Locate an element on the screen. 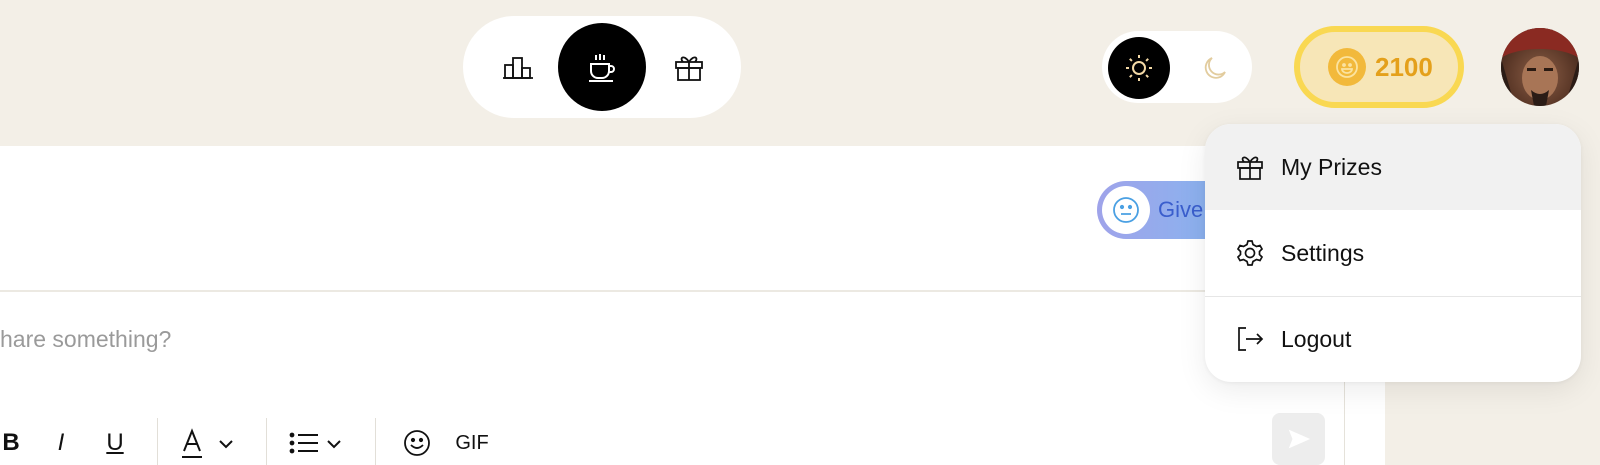 The image size is (1600, 465). list-icon is located at coordinates (315, 443).